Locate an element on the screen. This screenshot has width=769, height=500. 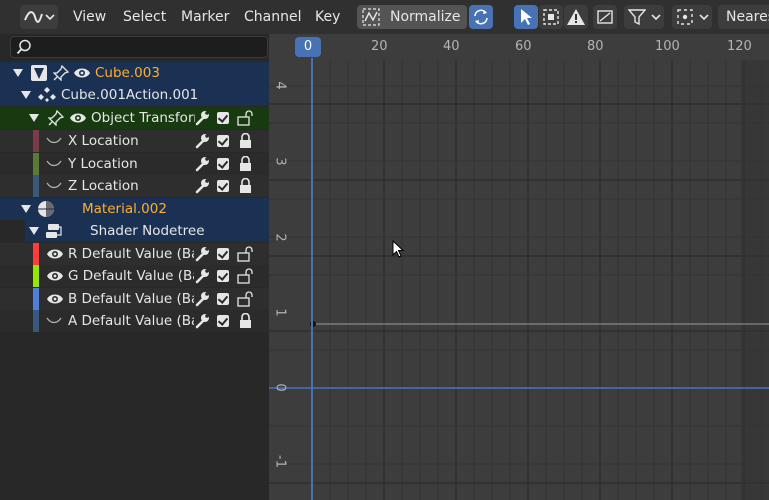
channel-nodetree: Shader Nodetree is located at coordinates (147, 231).